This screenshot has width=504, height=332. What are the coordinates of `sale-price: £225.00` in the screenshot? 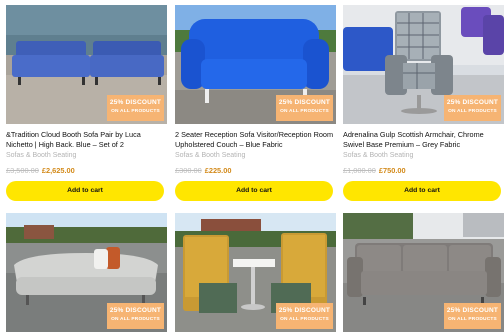 It's located at (218, 170).